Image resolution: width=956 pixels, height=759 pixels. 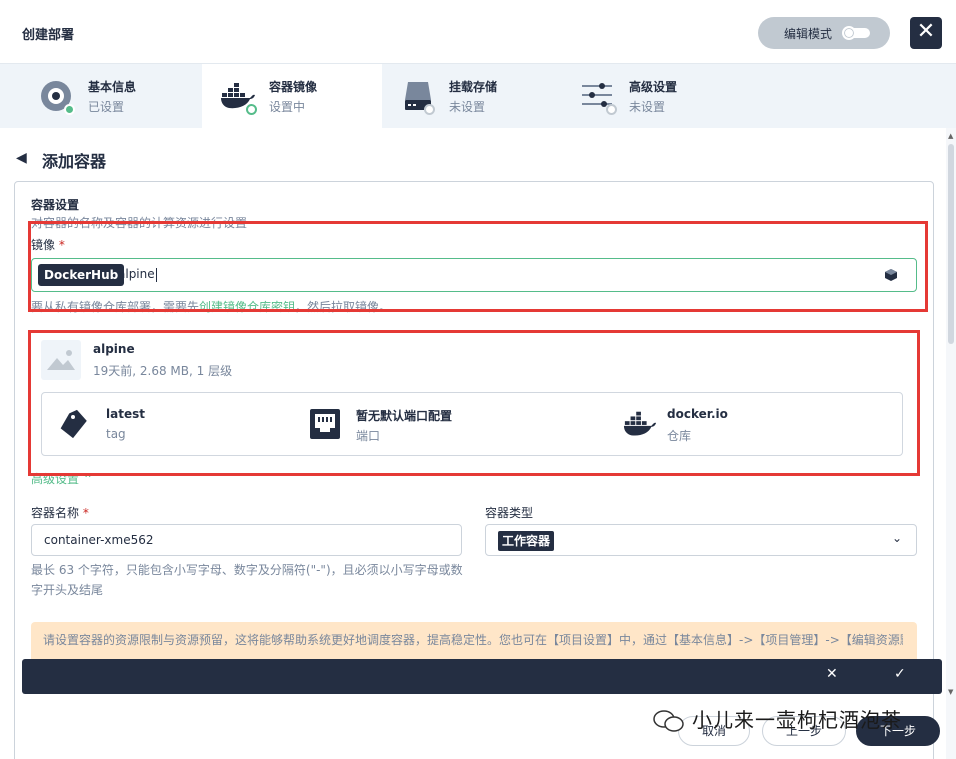 I want to click on scroll-thumb, so click(x=951, y=244).